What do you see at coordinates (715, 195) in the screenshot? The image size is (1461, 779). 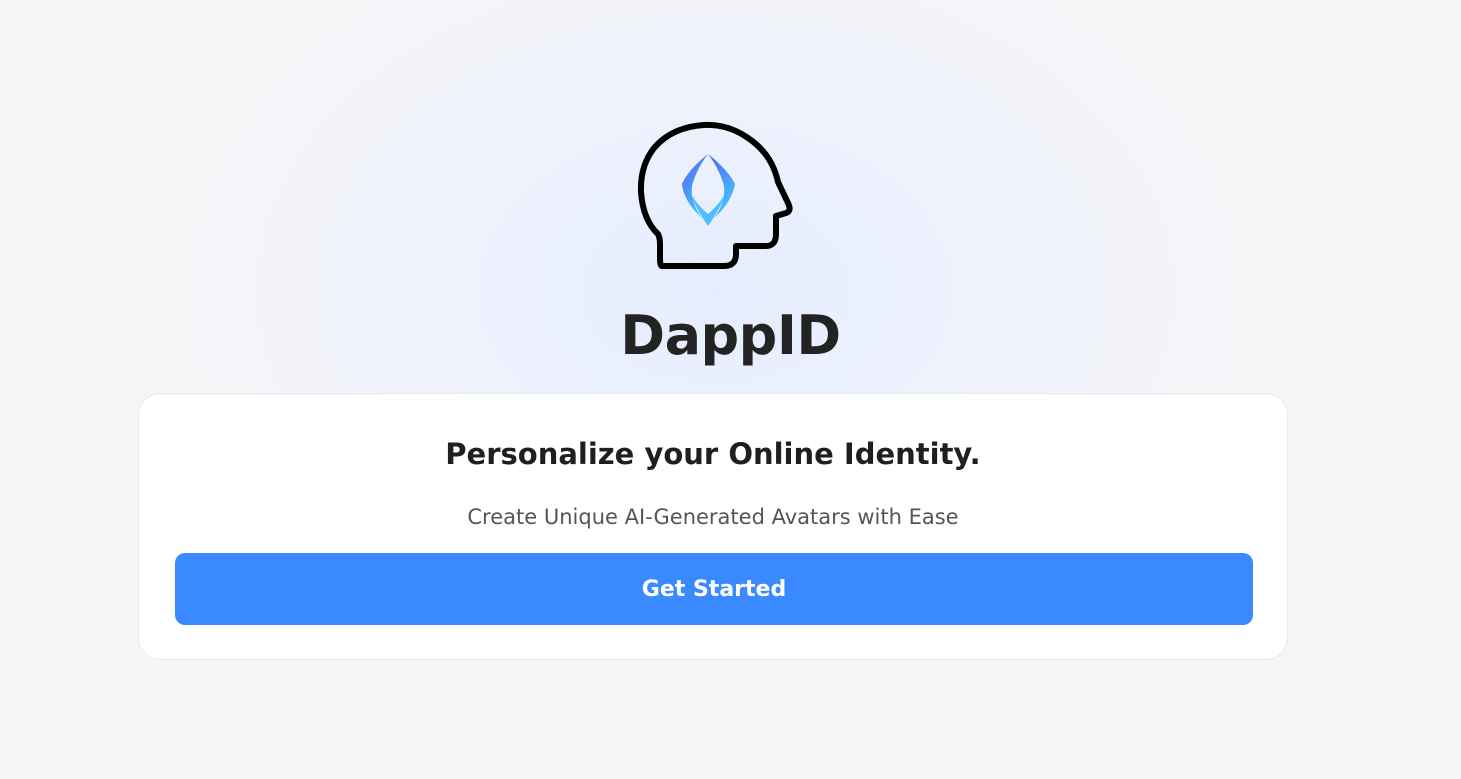 I see `head-with-gem-icon` at bounding box center [715, 195].